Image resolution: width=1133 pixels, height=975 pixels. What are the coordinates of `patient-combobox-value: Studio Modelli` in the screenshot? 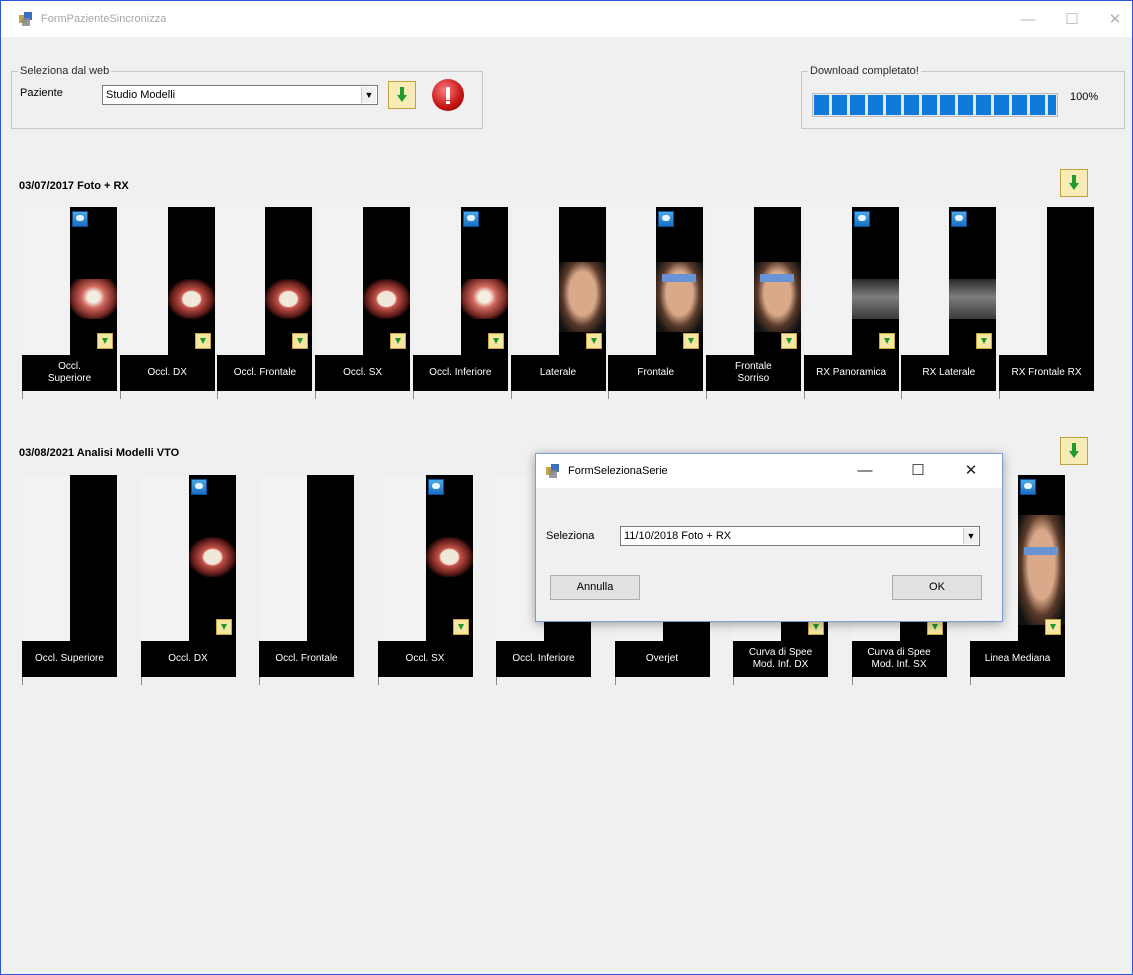 It's located at (141, 95).